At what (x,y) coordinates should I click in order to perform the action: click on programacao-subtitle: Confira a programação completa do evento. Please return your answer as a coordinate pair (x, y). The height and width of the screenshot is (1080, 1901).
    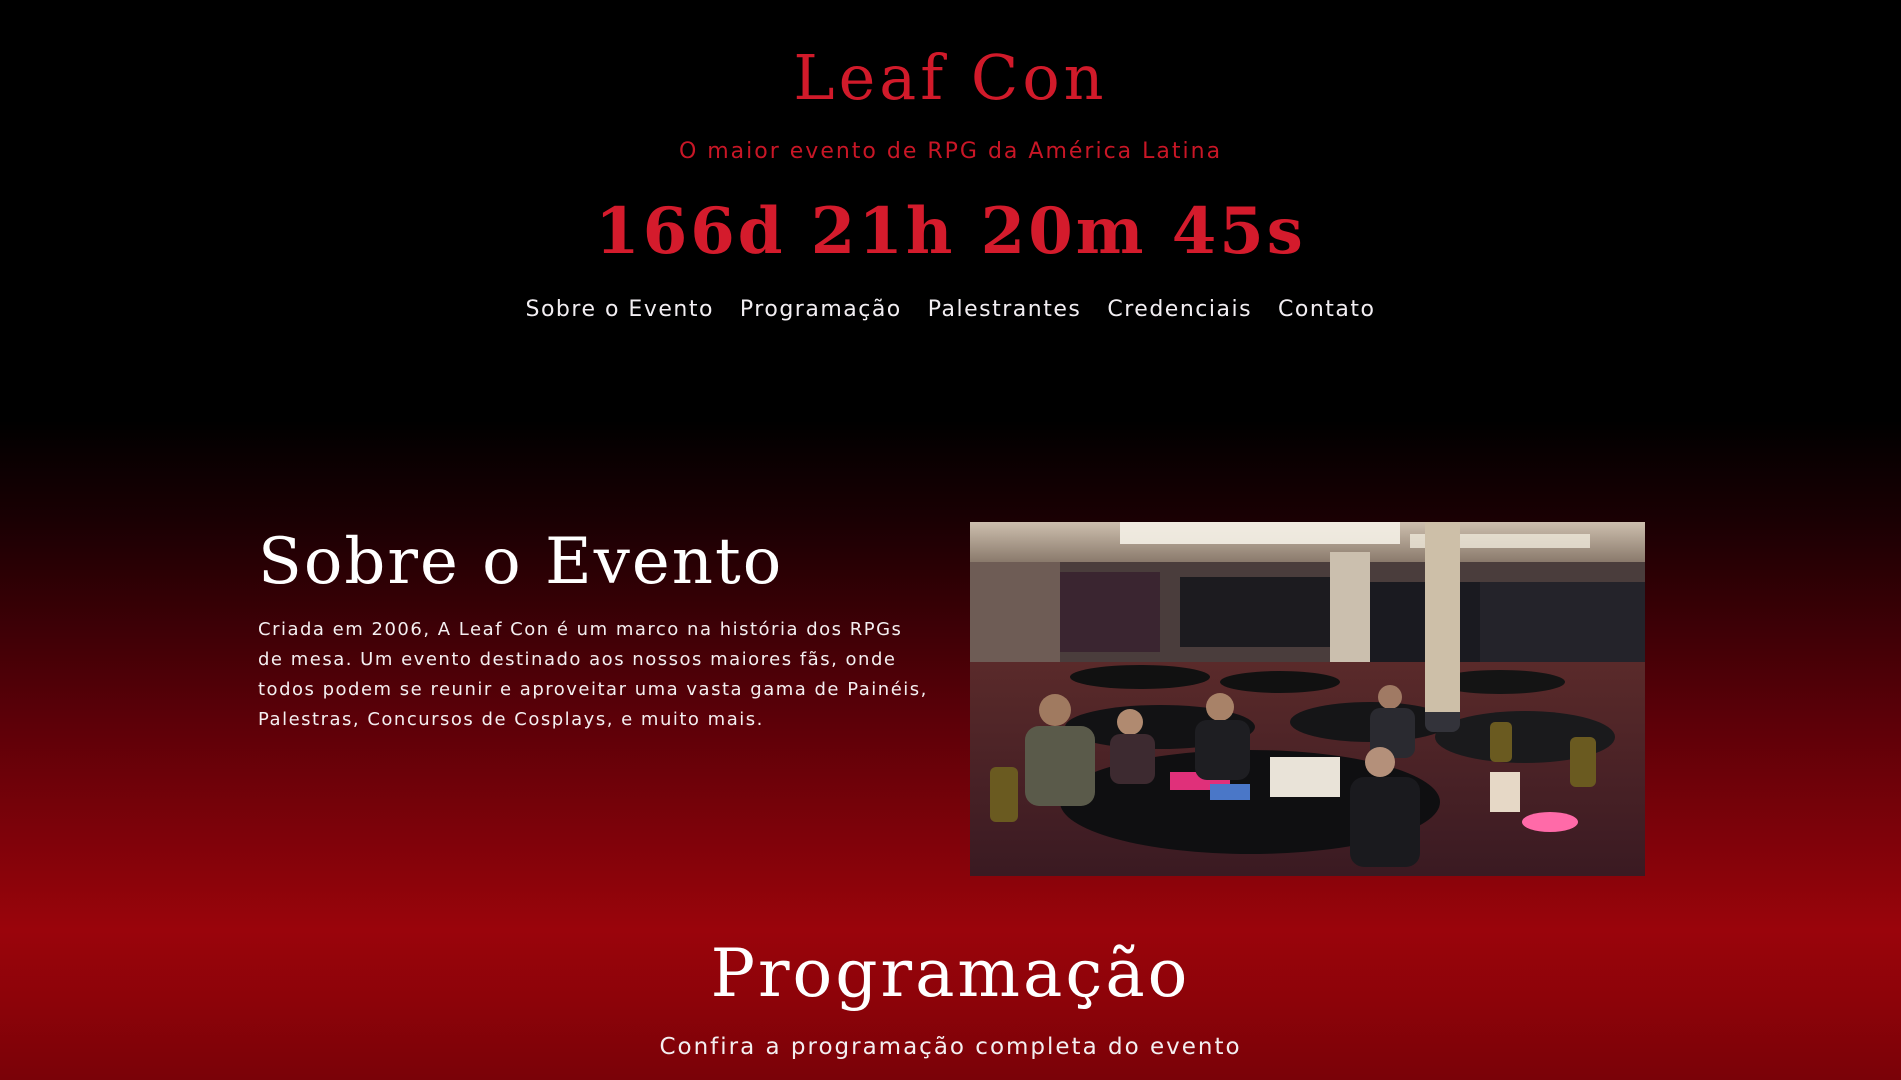
    Looking at the image, I should click on (950, 1047).